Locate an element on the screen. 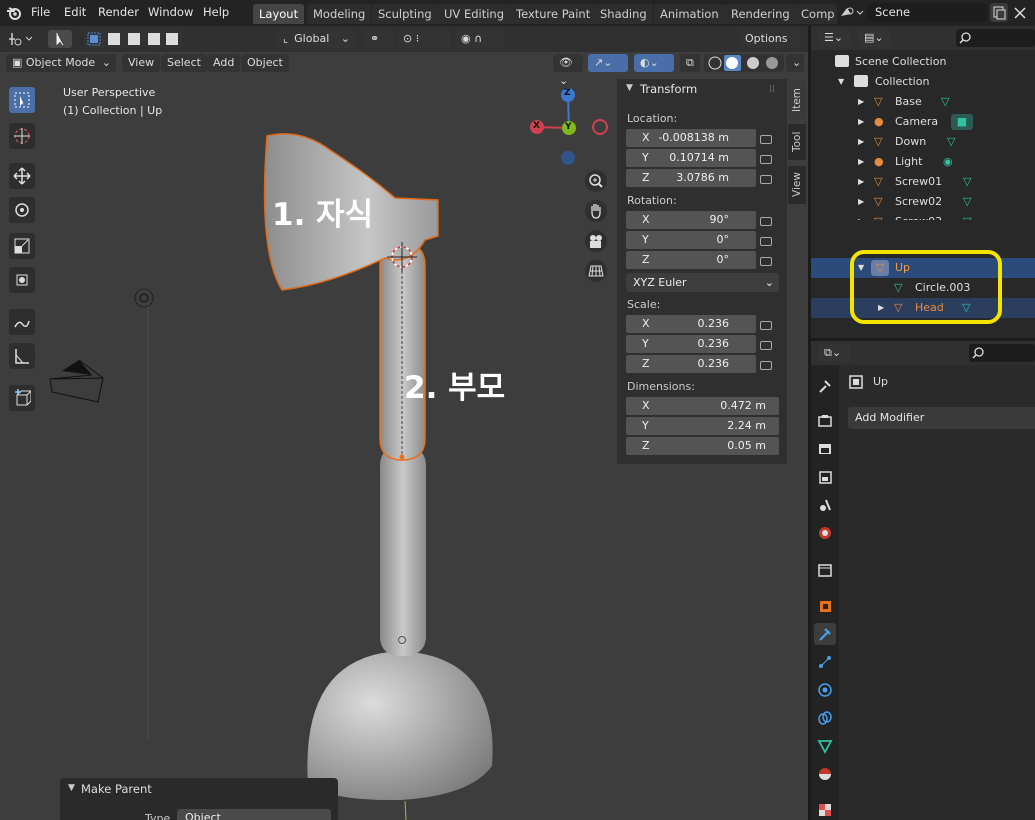  tab-sculpting: Sculpting is located at coordinates (405, 14).